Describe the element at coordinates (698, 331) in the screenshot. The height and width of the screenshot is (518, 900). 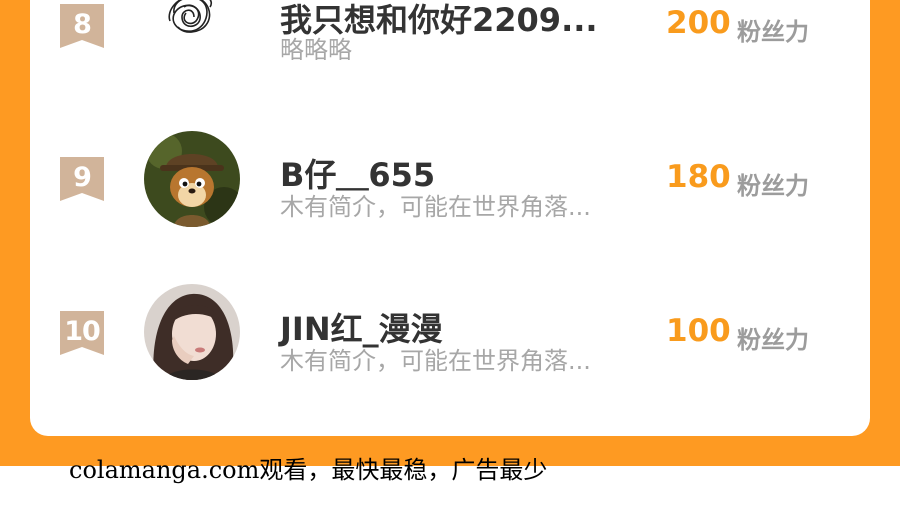
I see `fan-power-score: 100` at that location.